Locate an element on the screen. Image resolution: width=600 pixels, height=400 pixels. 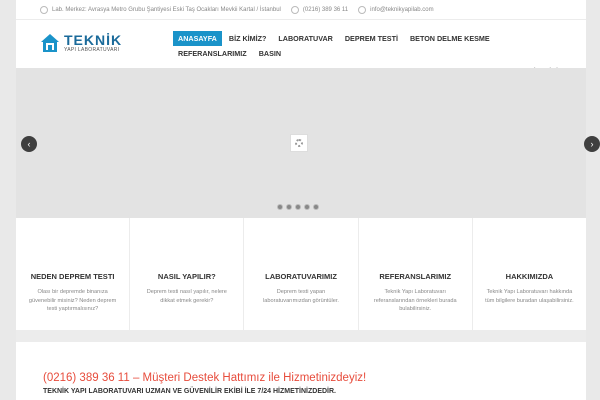
nav-item-earthquake-test: DEPREM TESTİ is located at coordinates (371, 38).